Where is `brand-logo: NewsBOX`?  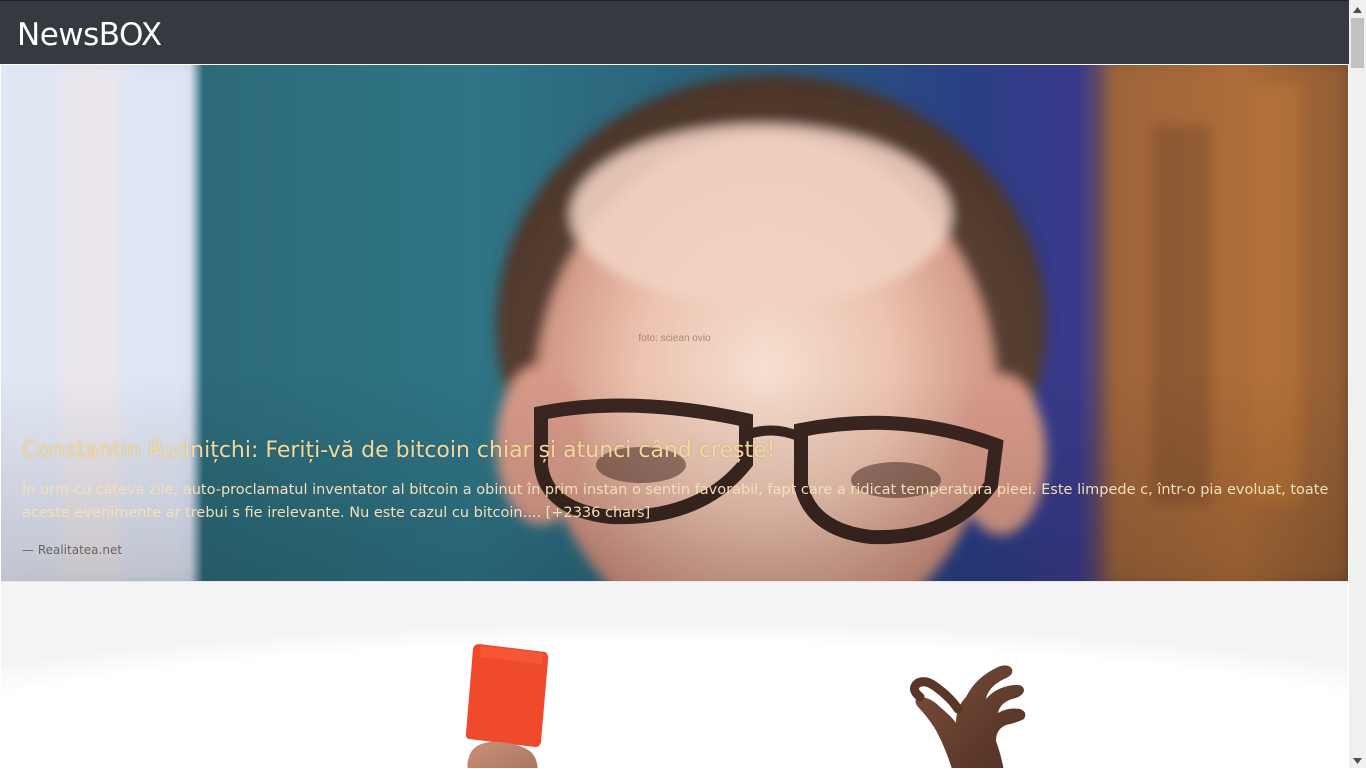
brand-logo: NewsBOX is located at coordinates (89, 35).